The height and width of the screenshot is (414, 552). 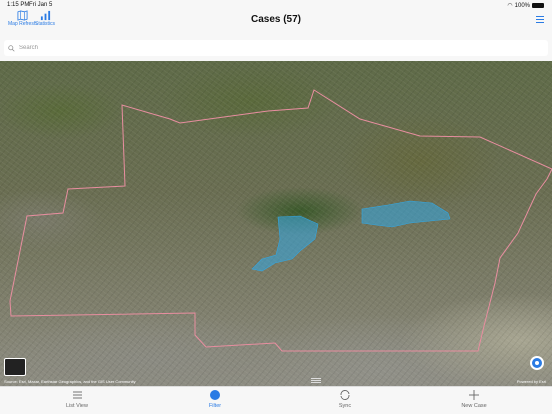 I want to click on search-bar, so click(x=276, y=48).